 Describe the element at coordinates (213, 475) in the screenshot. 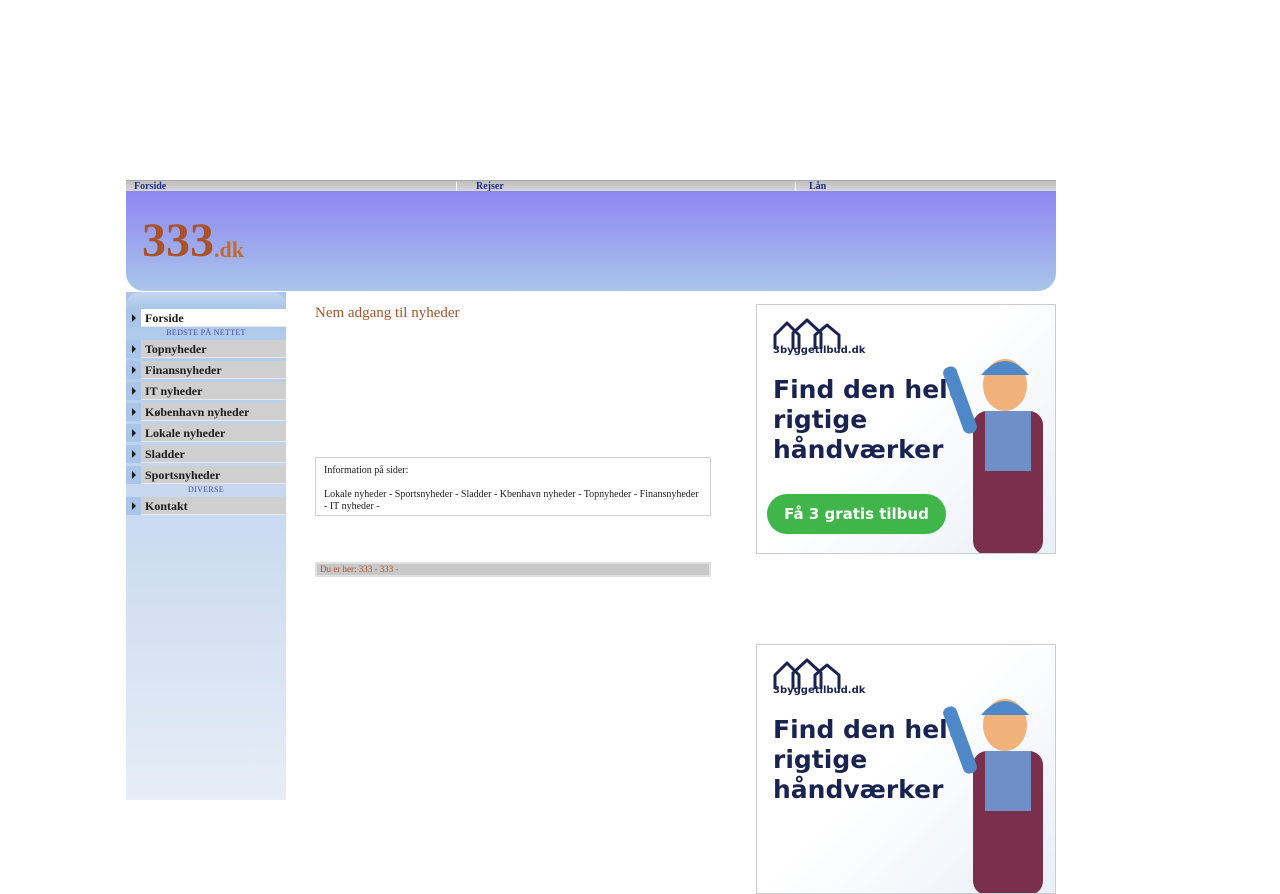

I see `sidebar-item-label: Sportsnyheder` at that location.